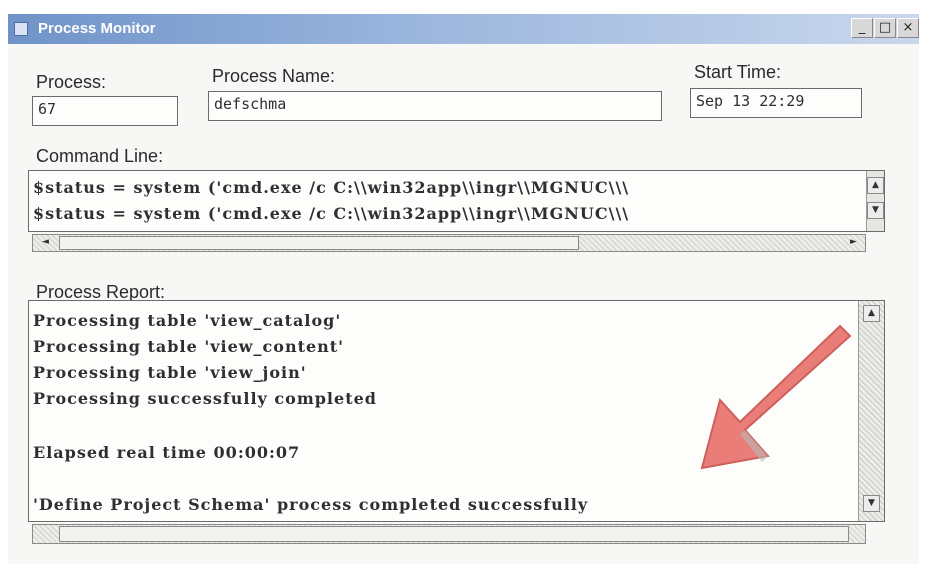  I want to click on command-horizontal-scrollbar: ◄ ►, so click(449, 243).